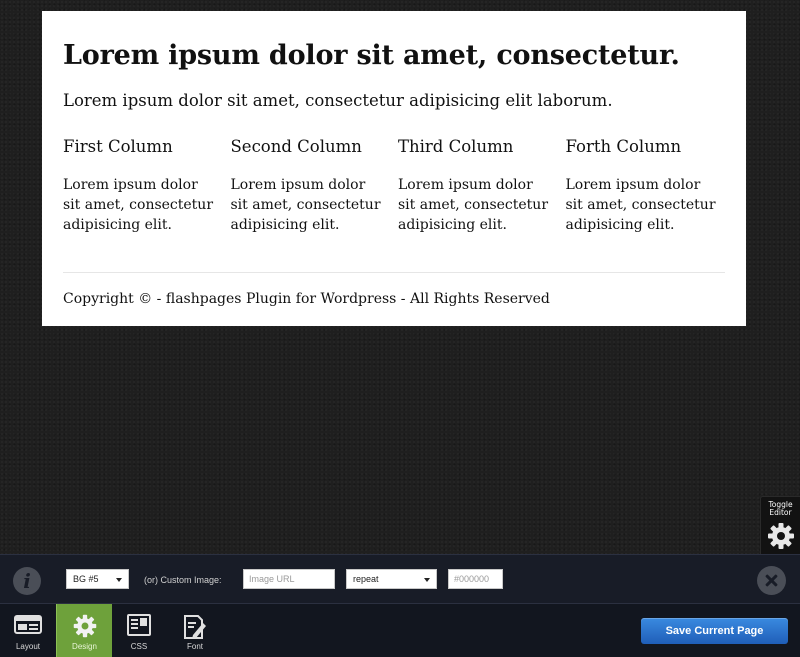  What do you see at coordinates (371, 55) in the screenshot?
I see `preview-title: Lorem ipsum dolor sit amet, consectetur.` at bounding box center [371, 55].